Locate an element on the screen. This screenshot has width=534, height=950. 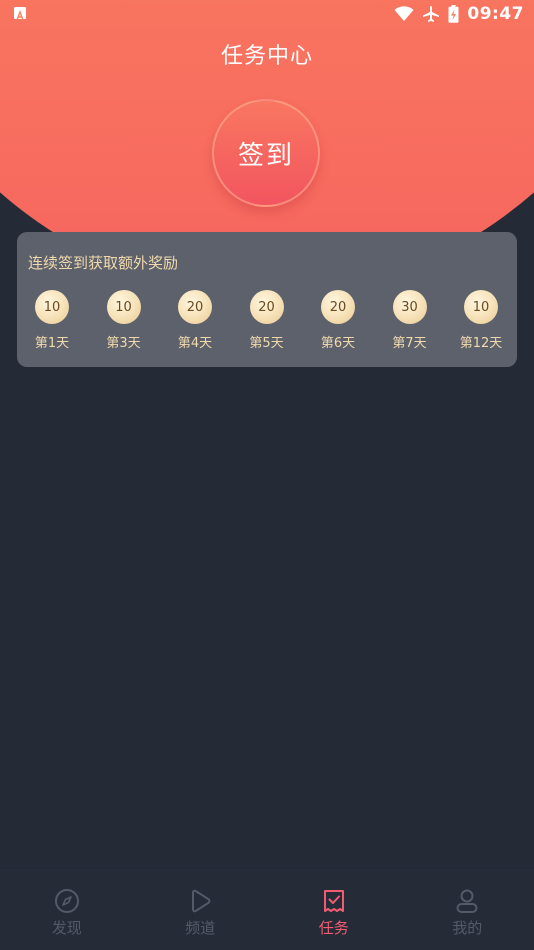
nav-item-label: 频道 is located at coordinates (200, 928).